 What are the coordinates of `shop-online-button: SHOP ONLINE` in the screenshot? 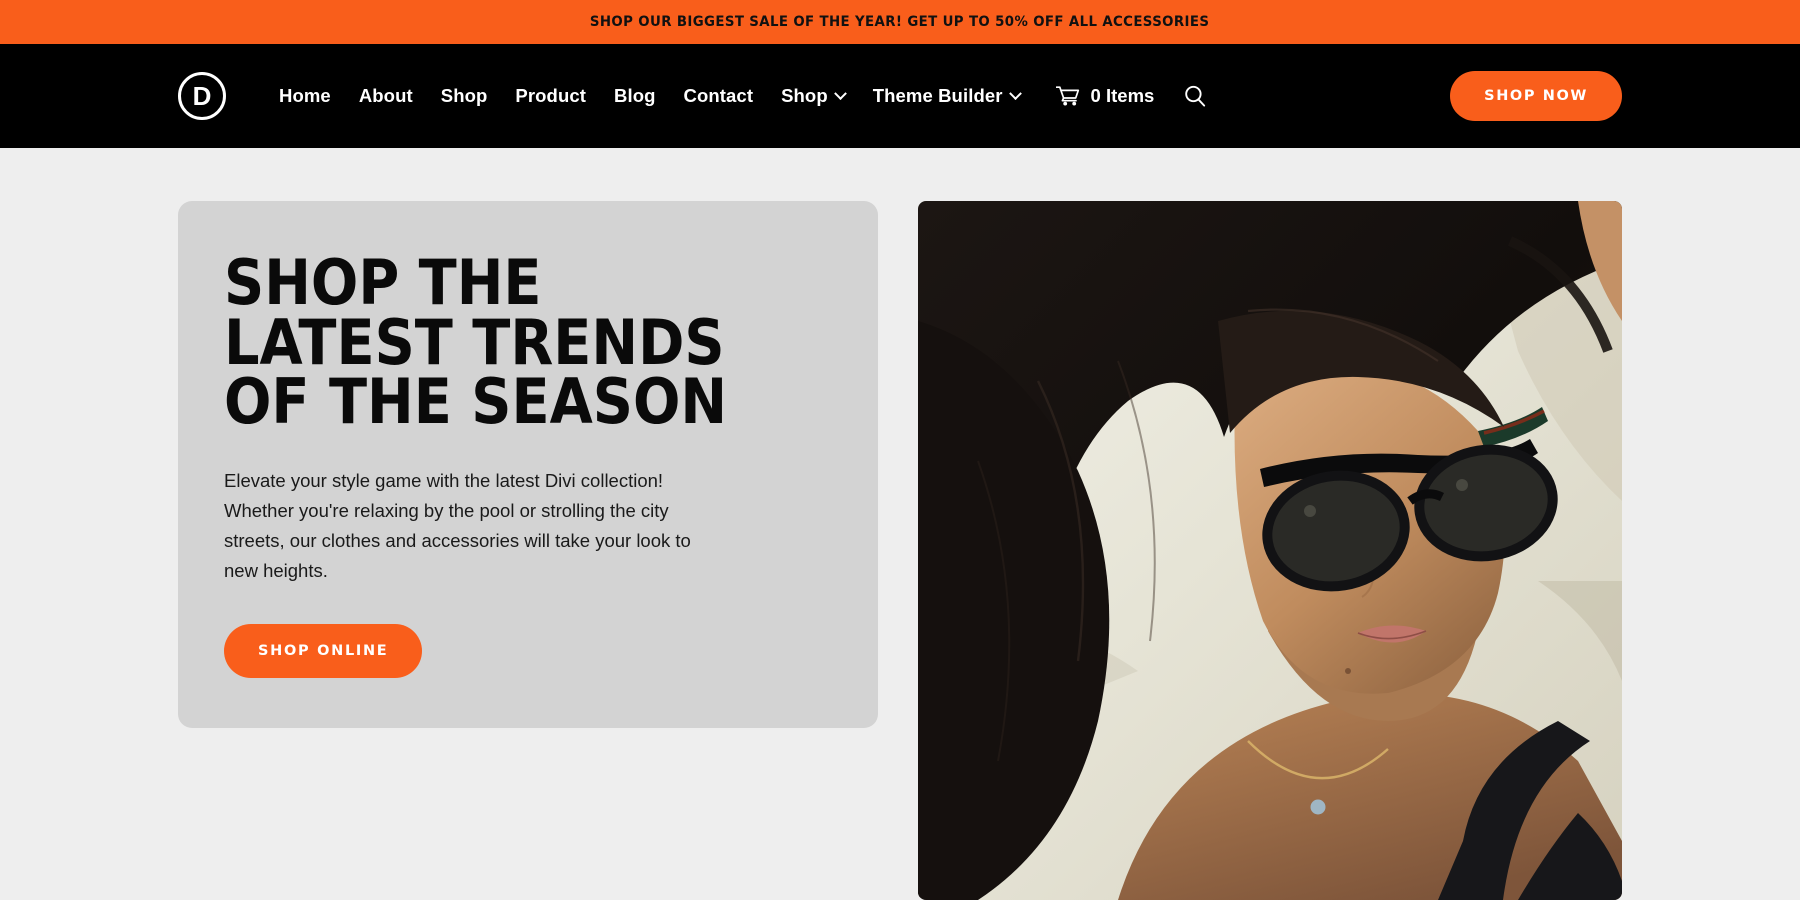 It's located at (323, 651).